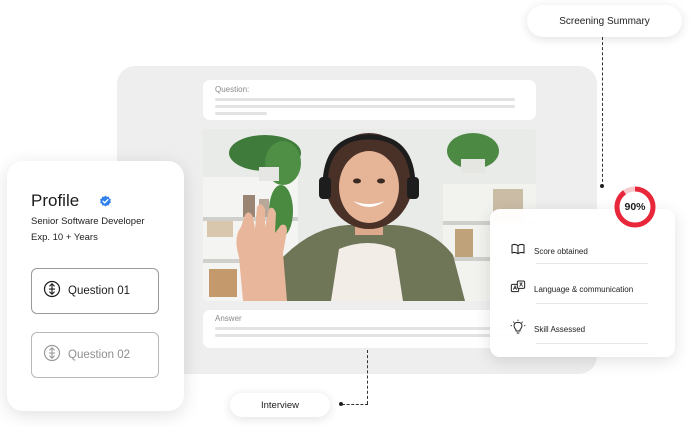 Image resolution: width=690 pixels, height=427 pixels. I want to click on summary-item-score: Score obtained, so click(549, 251).